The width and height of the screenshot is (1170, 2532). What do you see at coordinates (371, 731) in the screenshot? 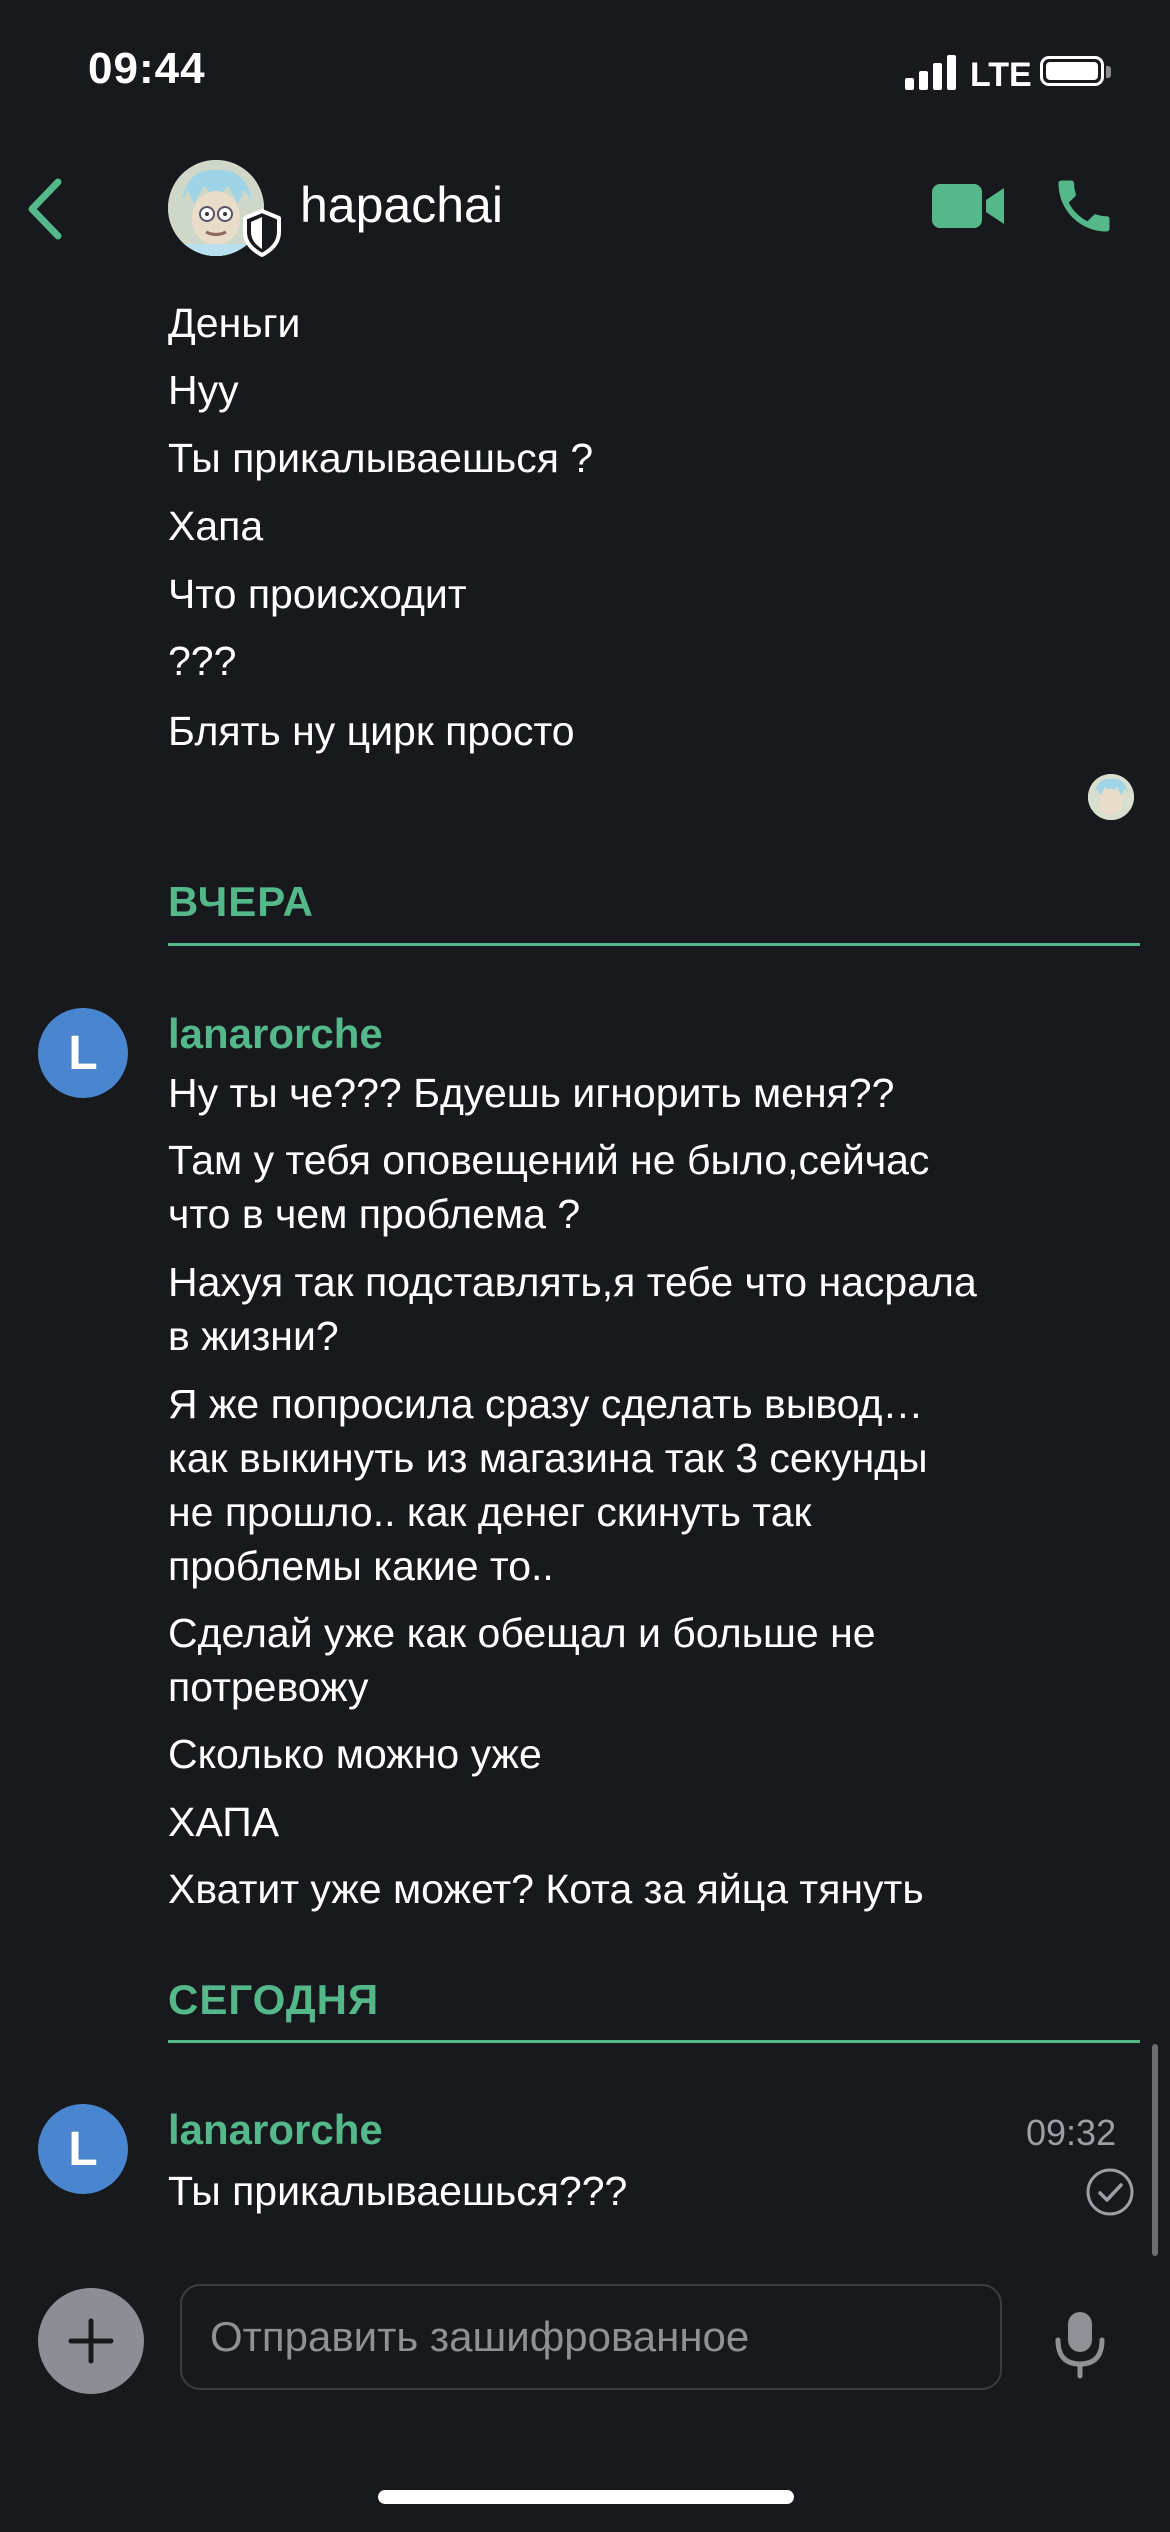
I see `message-text: Блять ну цирк просто` at bounding box center [371, 731].